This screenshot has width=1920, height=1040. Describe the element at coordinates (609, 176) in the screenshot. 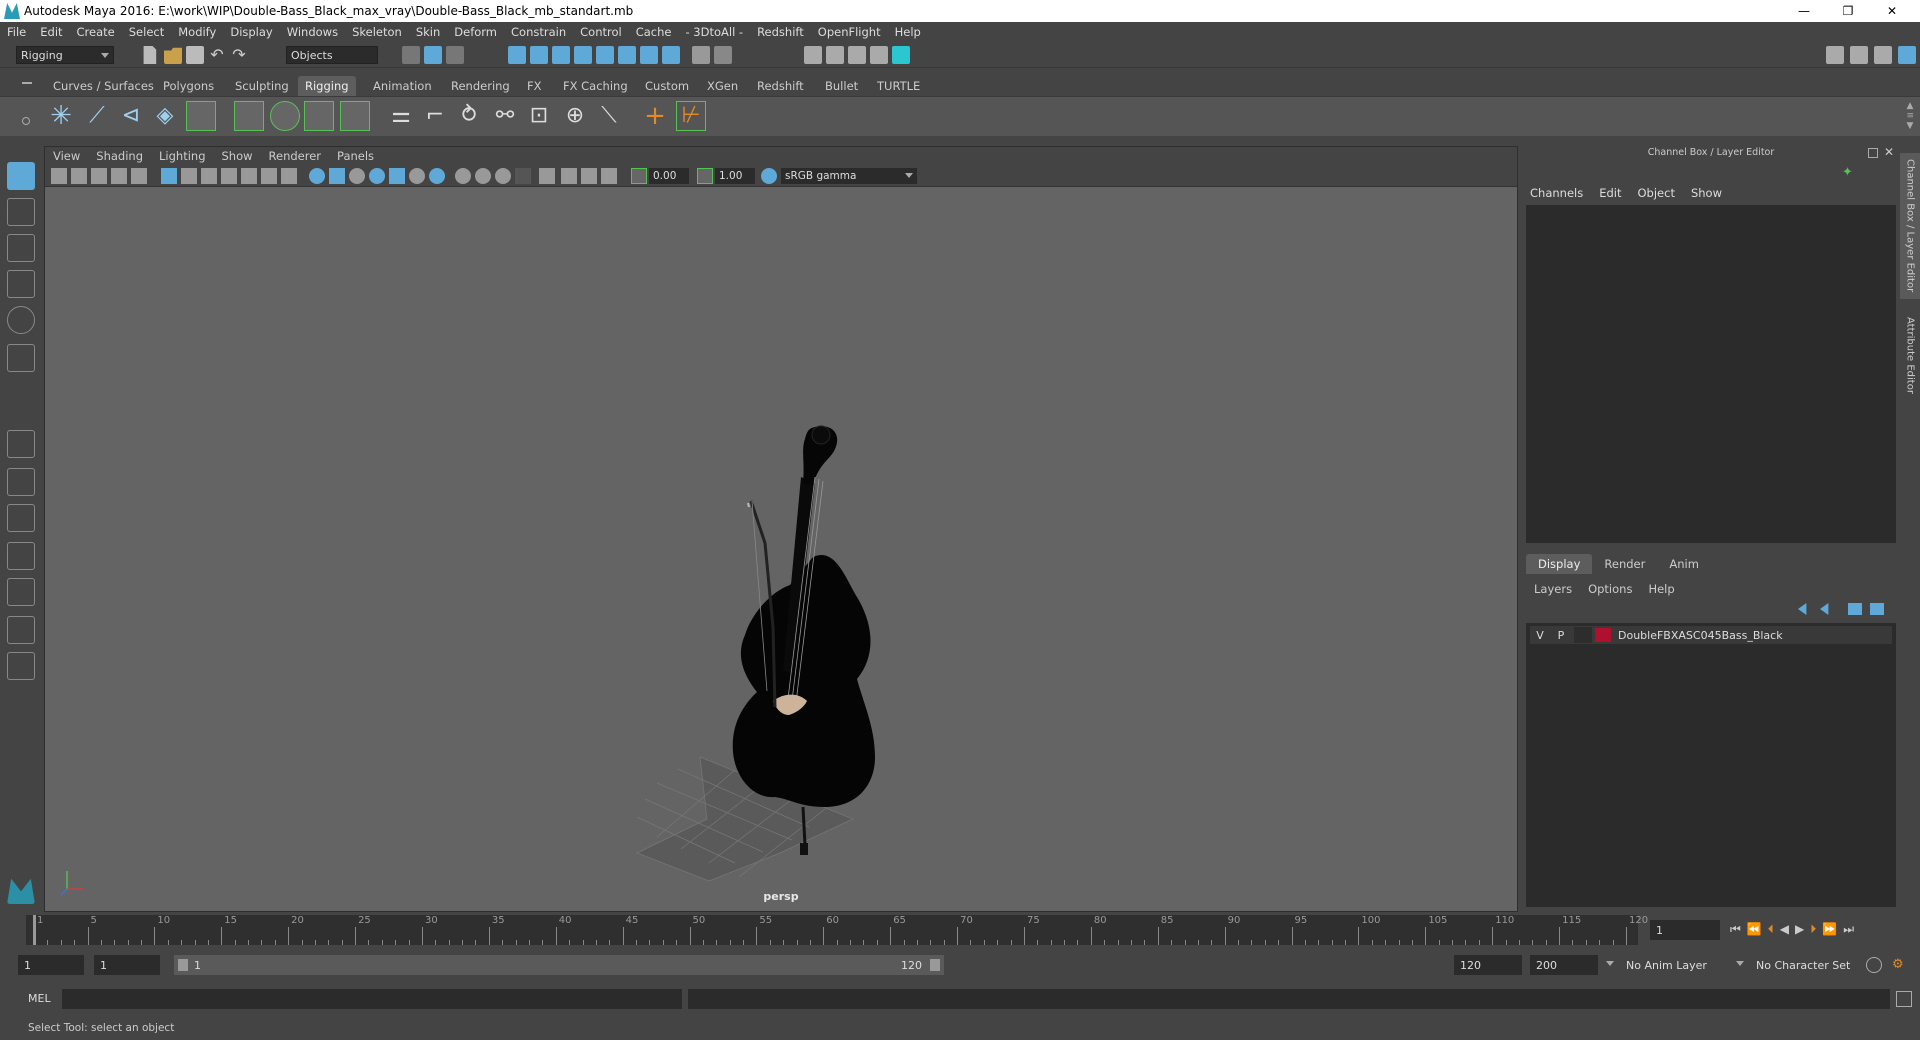

I see `backface-culling-icon` at that location.